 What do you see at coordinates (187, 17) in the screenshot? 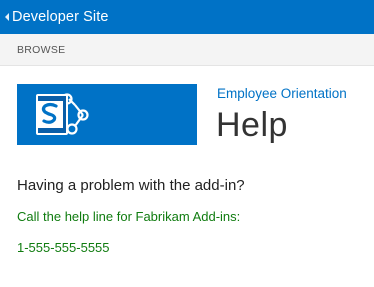
I see `suite-bar: Developer Site` at bounding box center [187, 17].